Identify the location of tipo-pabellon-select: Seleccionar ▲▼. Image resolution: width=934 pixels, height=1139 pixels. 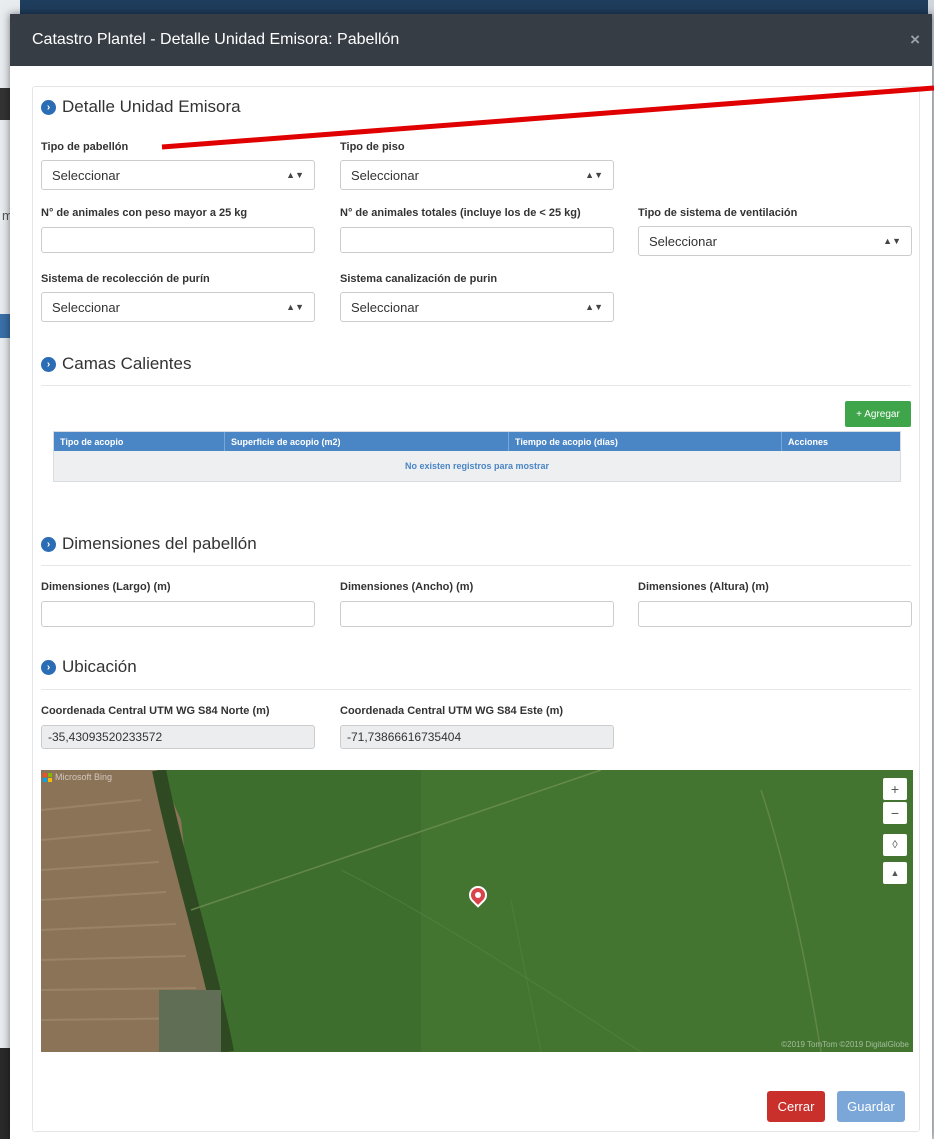
(178, 175).